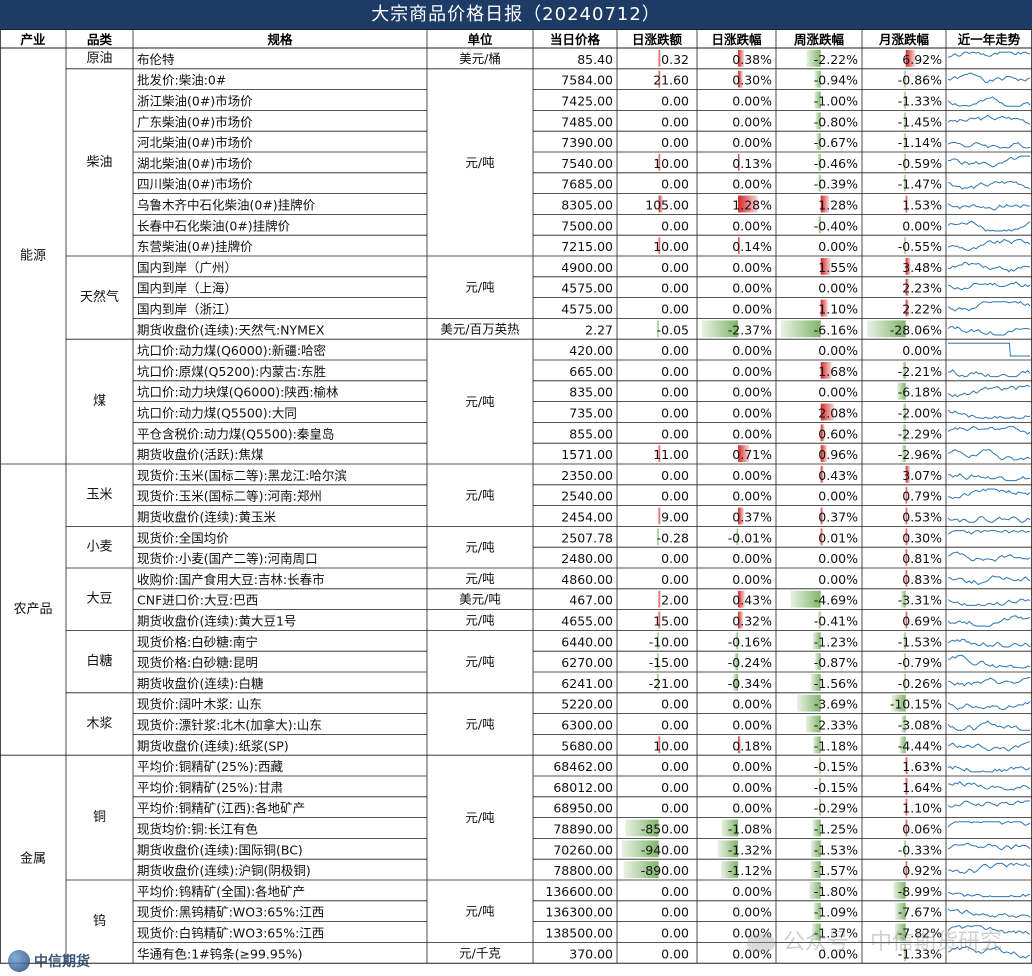 The image size is (1032, 976). Describe the element at coordinates (238, 392) in the screenshot. I see `spec-cell: 坑口价:动力块煤(Q6000):陕西:榆林` at that location.